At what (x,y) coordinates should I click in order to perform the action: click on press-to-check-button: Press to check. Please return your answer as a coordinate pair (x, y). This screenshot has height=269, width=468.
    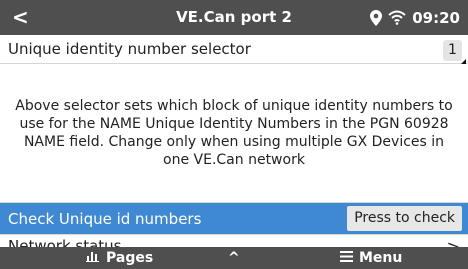
    Looking at the image, I should click on (404, 218).